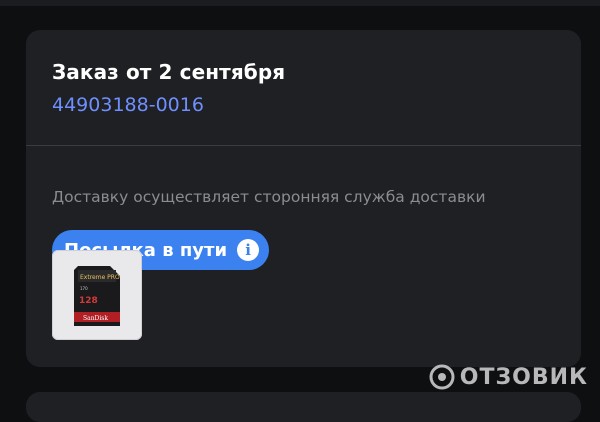 The height and width of the screenshot is (422, 600). Describe the element at coordinates (100, 277) in the screenshot. I see `card-brand-line: Extreme PRO` at that location.